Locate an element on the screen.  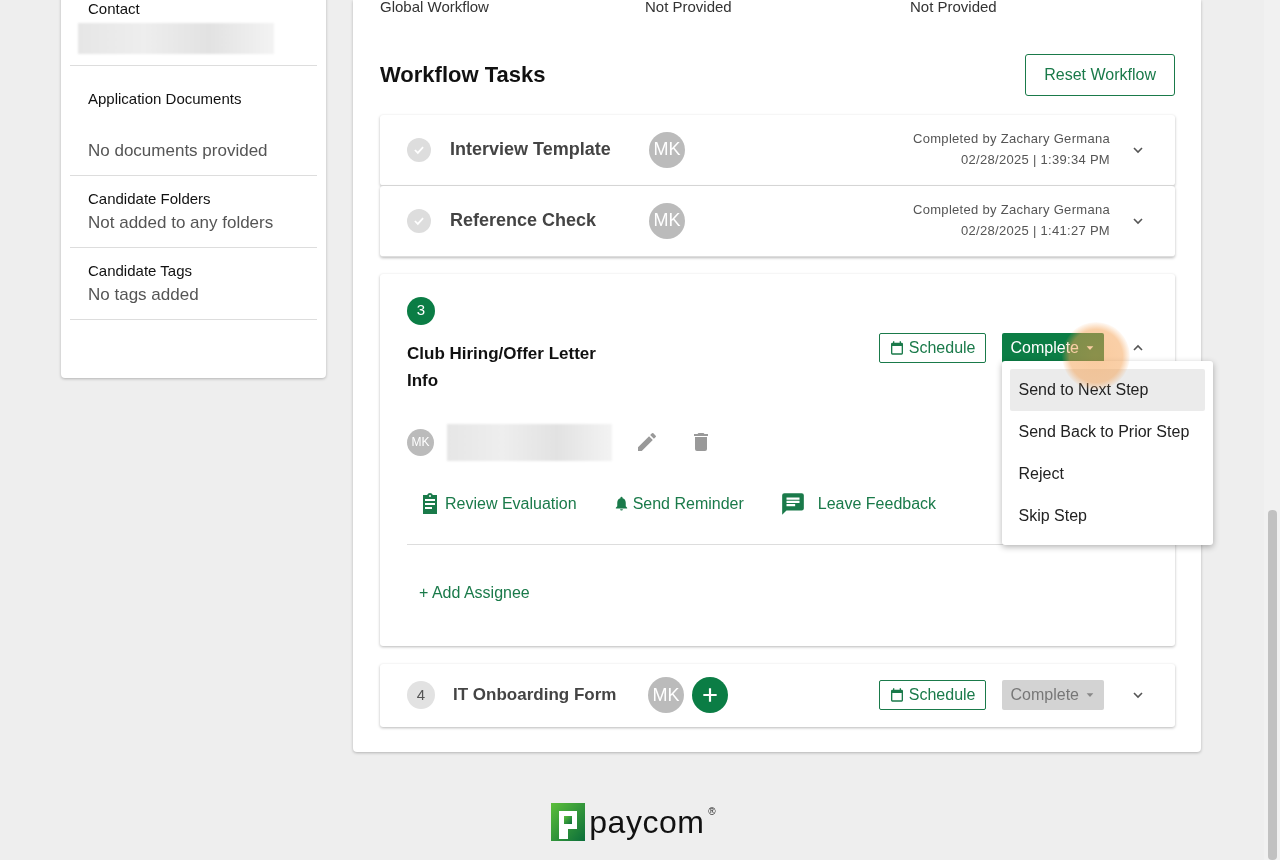
section-title: Candidate Tags is located at coordinates (140, 270).